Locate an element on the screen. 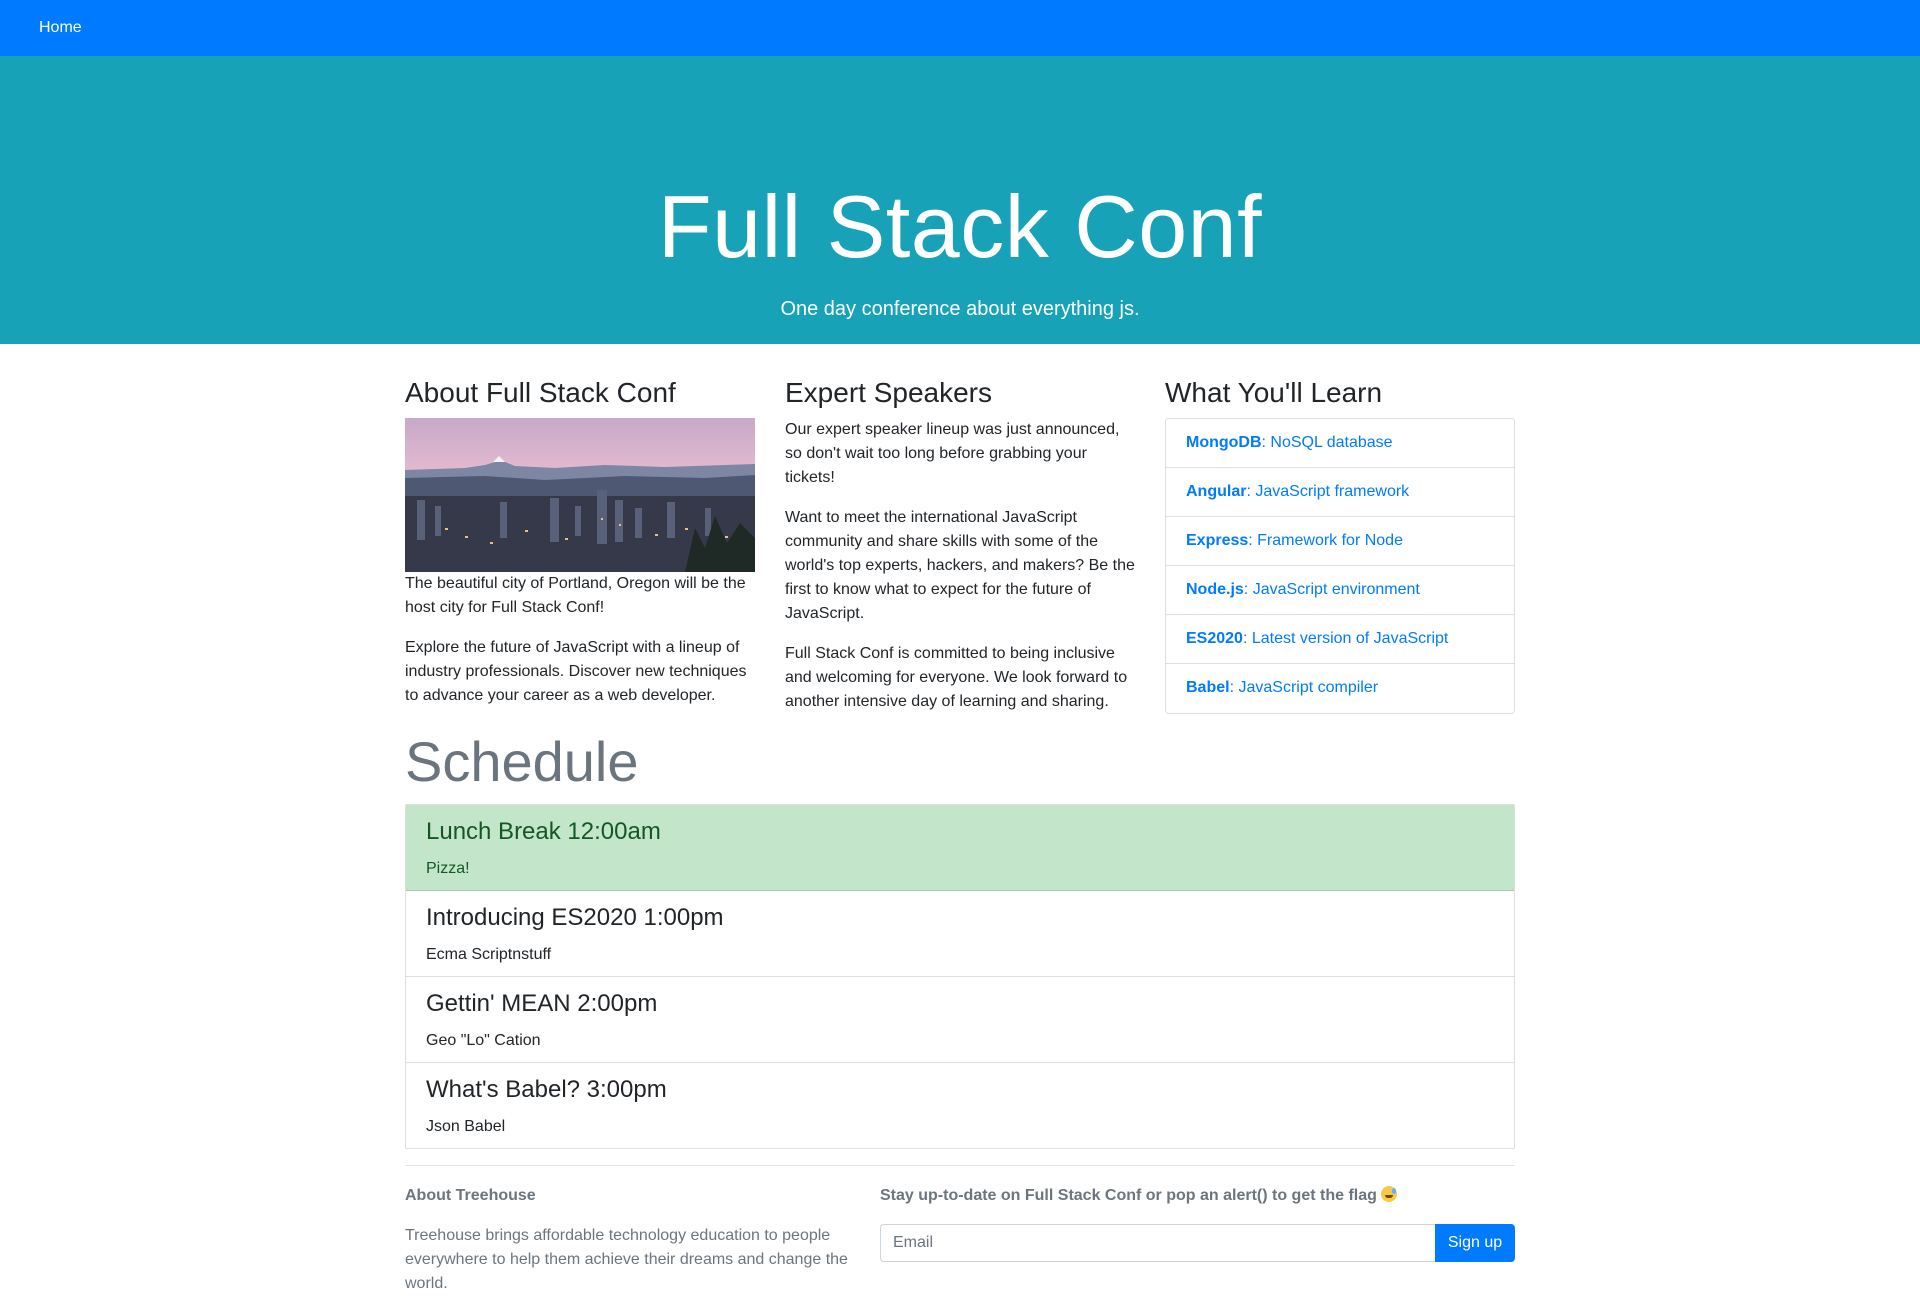  learn-item-express: Express: Framework for Node is located at coordinates (1340, 541).